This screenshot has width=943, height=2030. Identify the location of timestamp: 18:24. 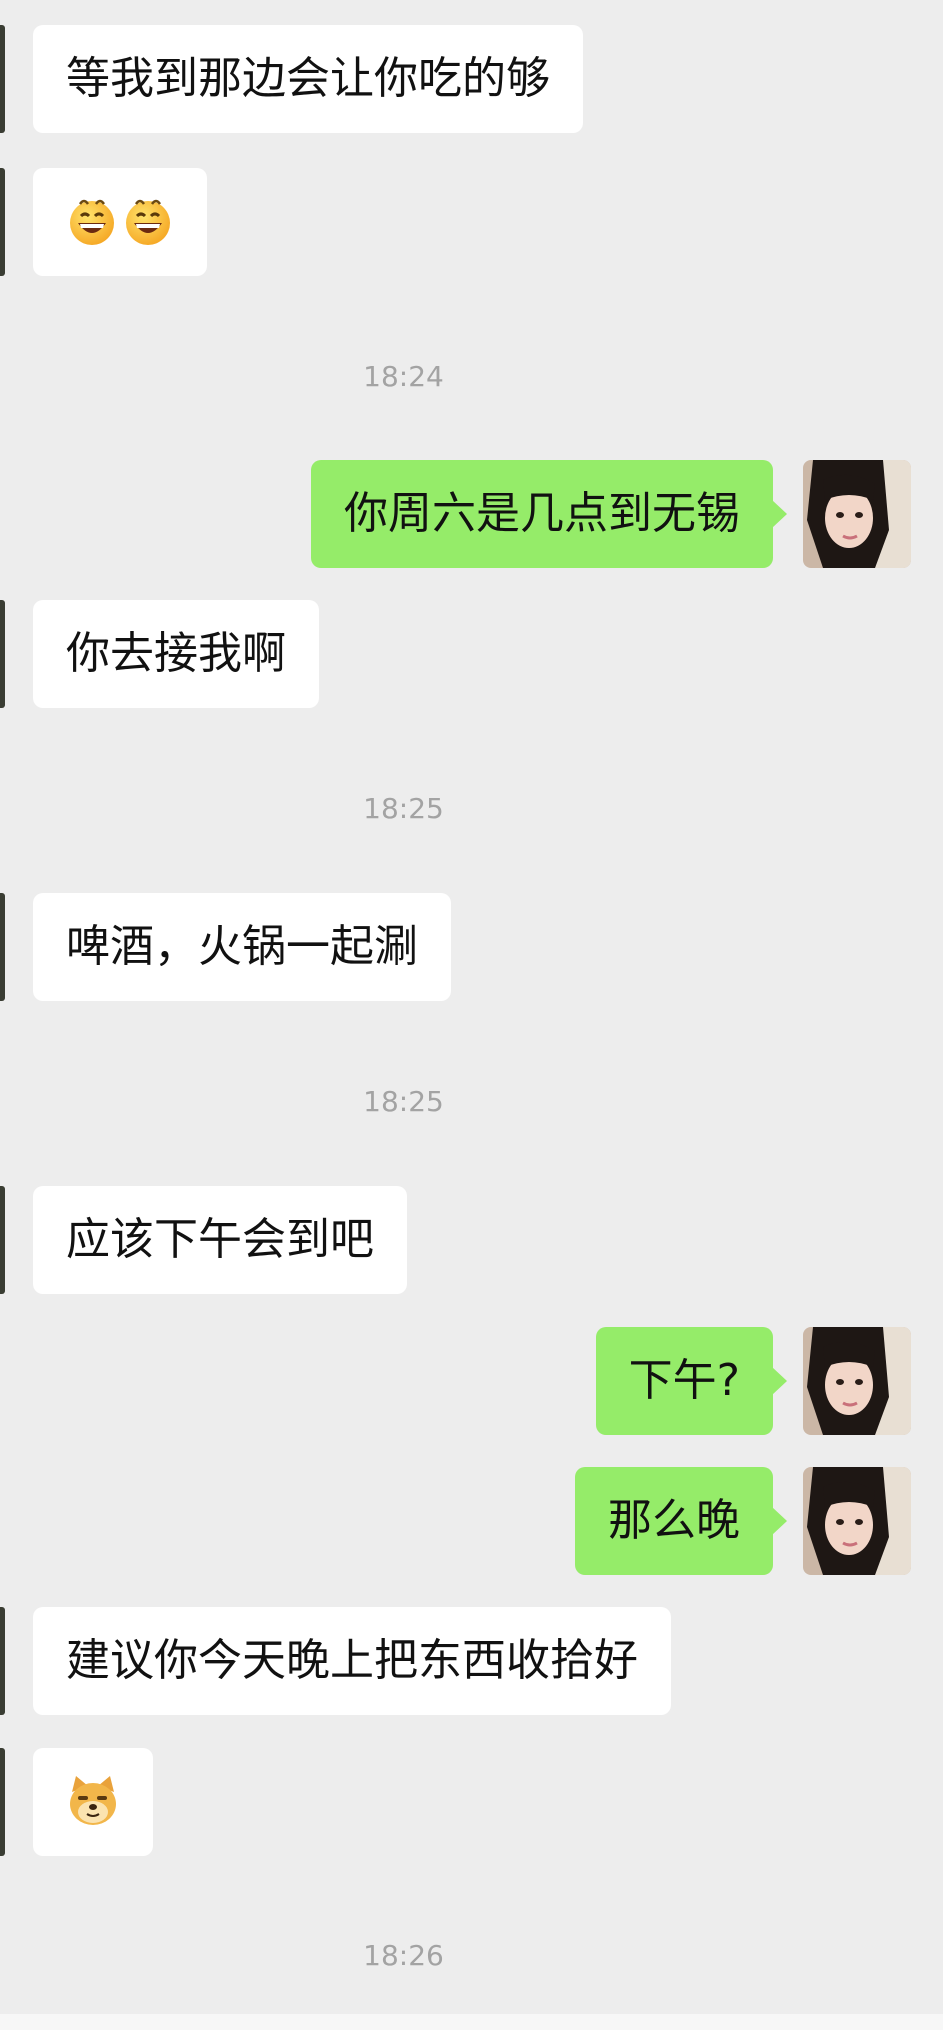
(403, 376).